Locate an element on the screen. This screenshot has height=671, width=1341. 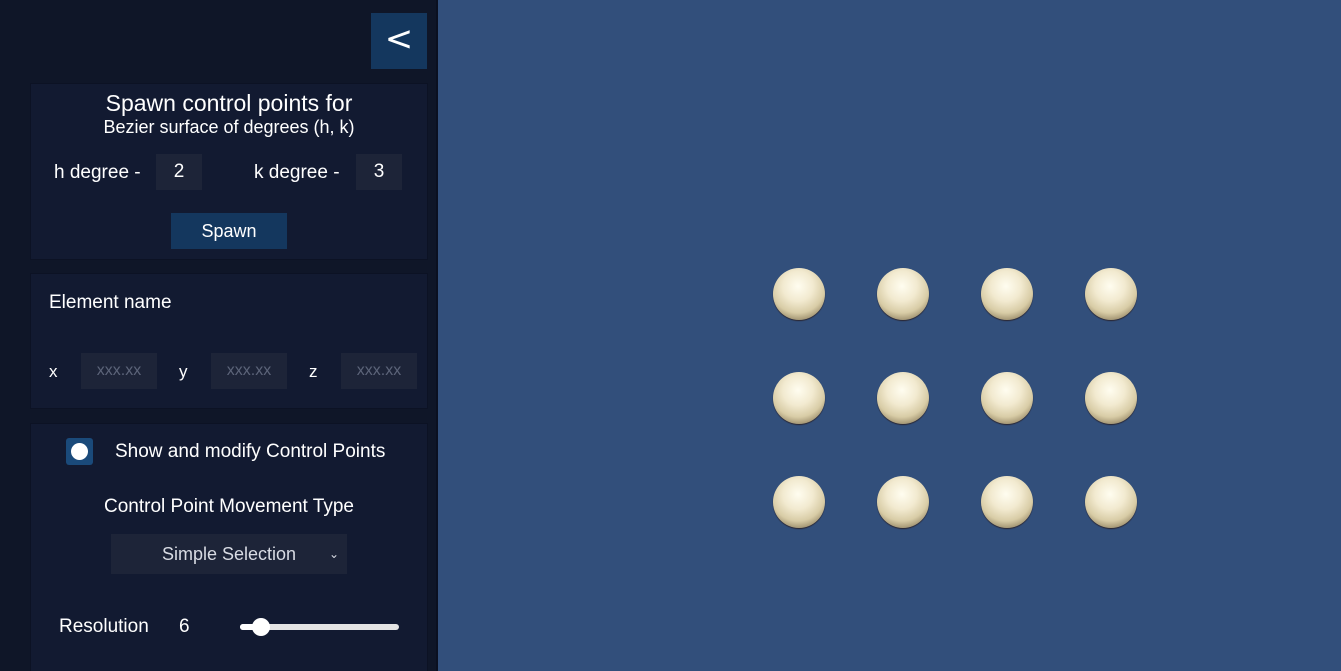
movement-type-dropdown: Simple Selection ⌄ is located at coordinates (229, 554).